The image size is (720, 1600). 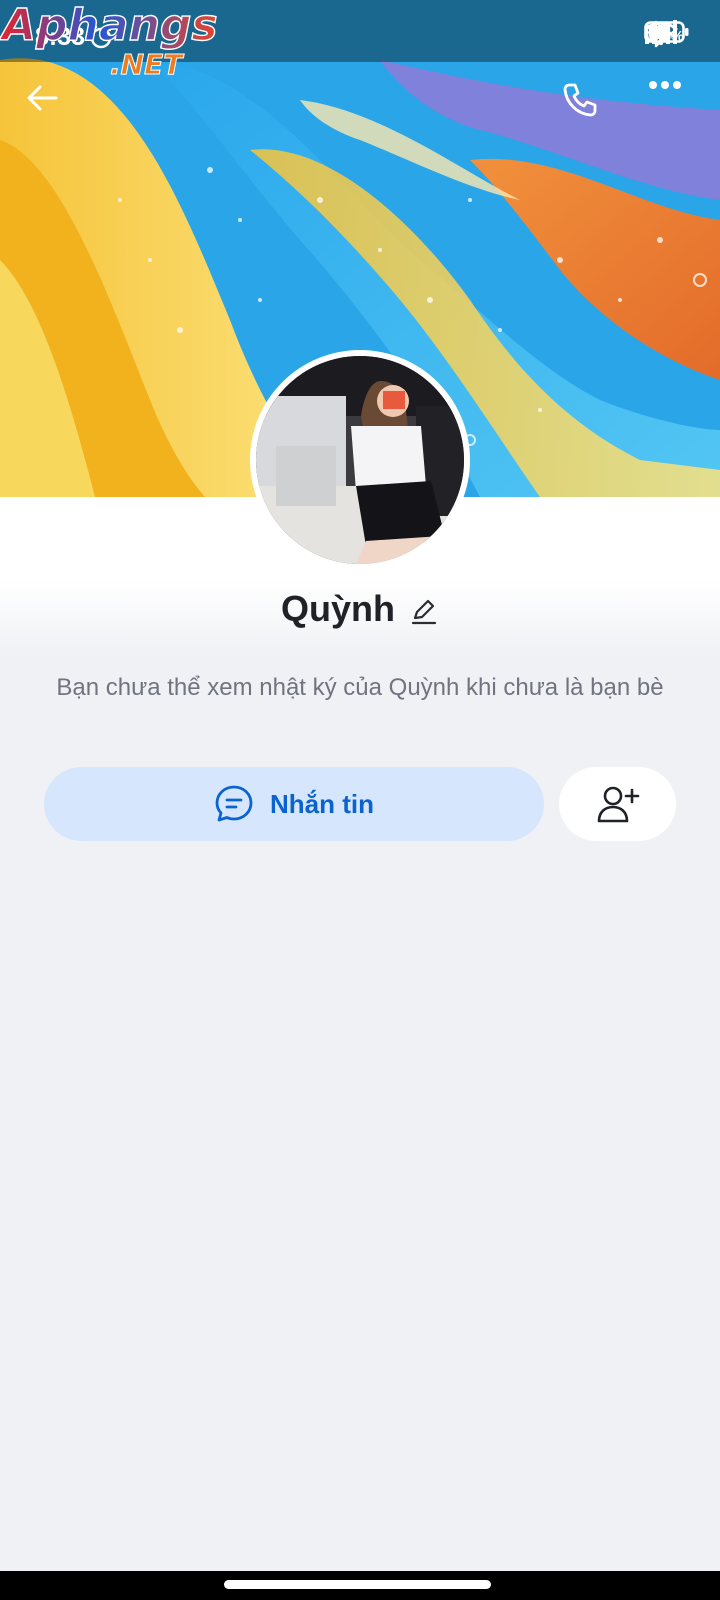 I want to click on profile-name-row: Quỳnh, so click(x=360, y=609).